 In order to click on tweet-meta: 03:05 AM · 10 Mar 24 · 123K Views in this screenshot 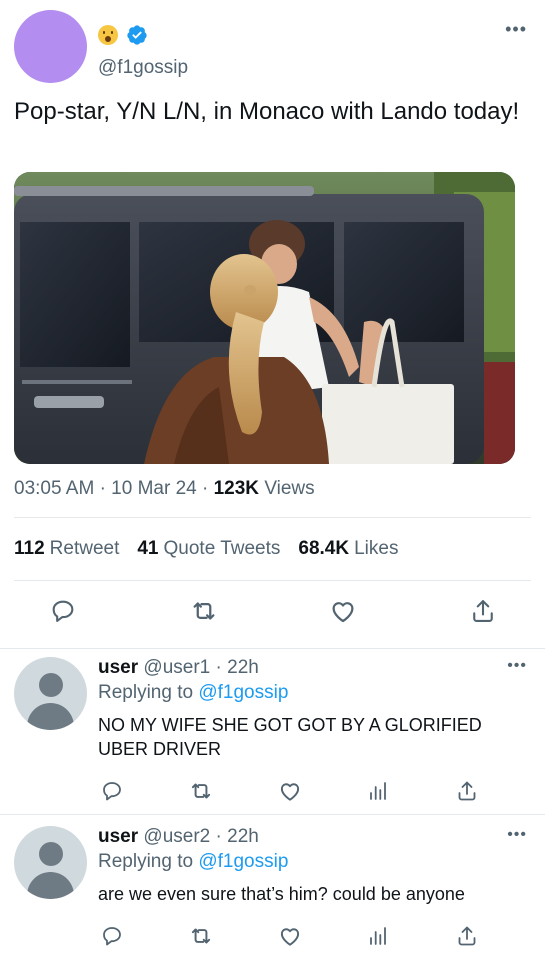, I will do `click(164, 489)`.